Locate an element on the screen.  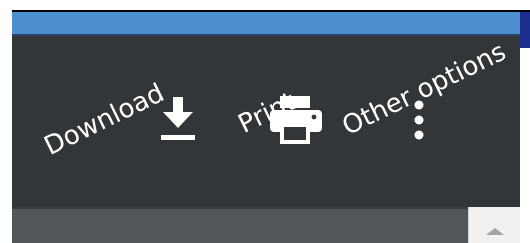
title-bar is located at coordinates (266, 23).